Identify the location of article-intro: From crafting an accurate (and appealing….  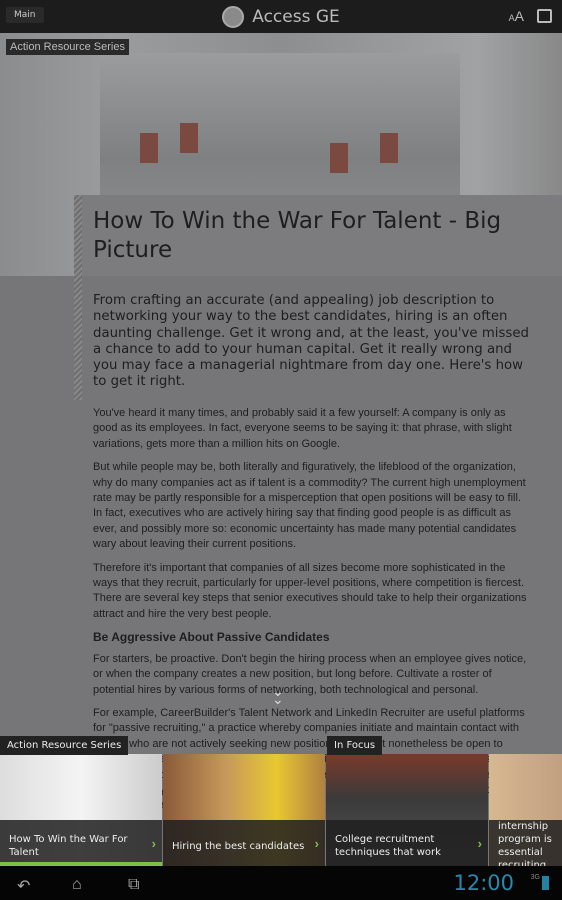
(311, 341).